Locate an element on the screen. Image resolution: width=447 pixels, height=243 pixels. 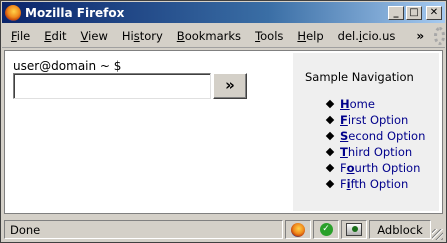
nav-item-fourth-option: Fourth Option is located at coordinates (375, 168).